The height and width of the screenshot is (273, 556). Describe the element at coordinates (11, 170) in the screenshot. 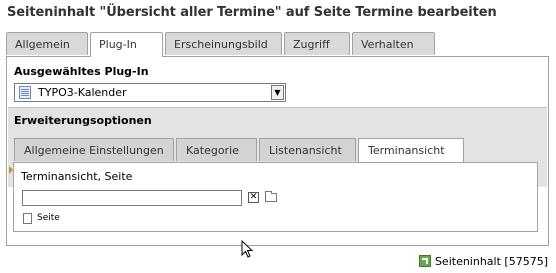

I see `field-marker-icon` at that location.